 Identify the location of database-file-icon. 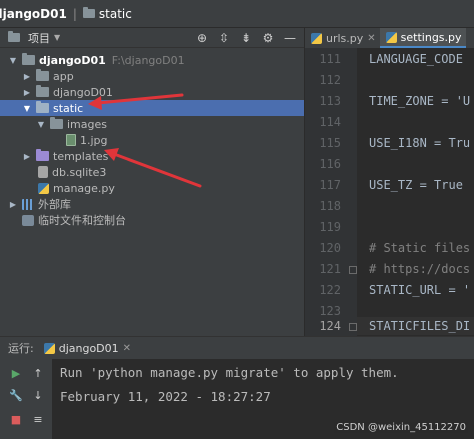
(43, 172).